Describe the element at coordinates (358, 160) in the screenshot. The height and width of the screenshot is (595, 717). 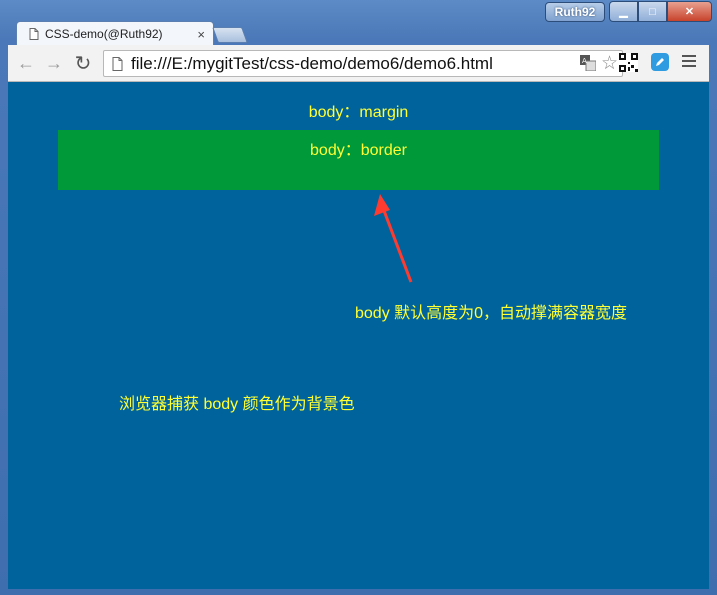
I see `body-border-box: body：border` at that location.